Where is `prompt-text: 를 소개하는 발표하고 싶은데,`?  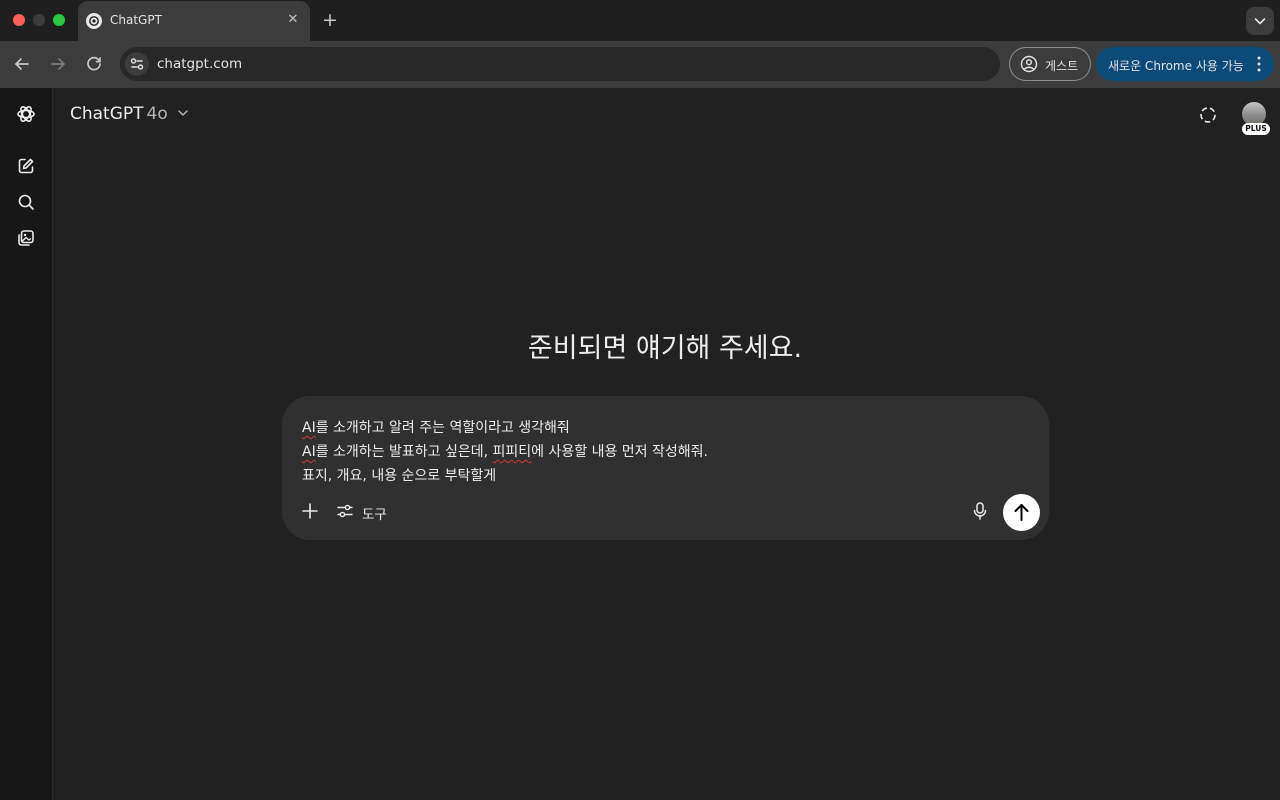 prompt-text: 를 소개하는 발표하고 싶은데, is located at coordinates (404, 452).